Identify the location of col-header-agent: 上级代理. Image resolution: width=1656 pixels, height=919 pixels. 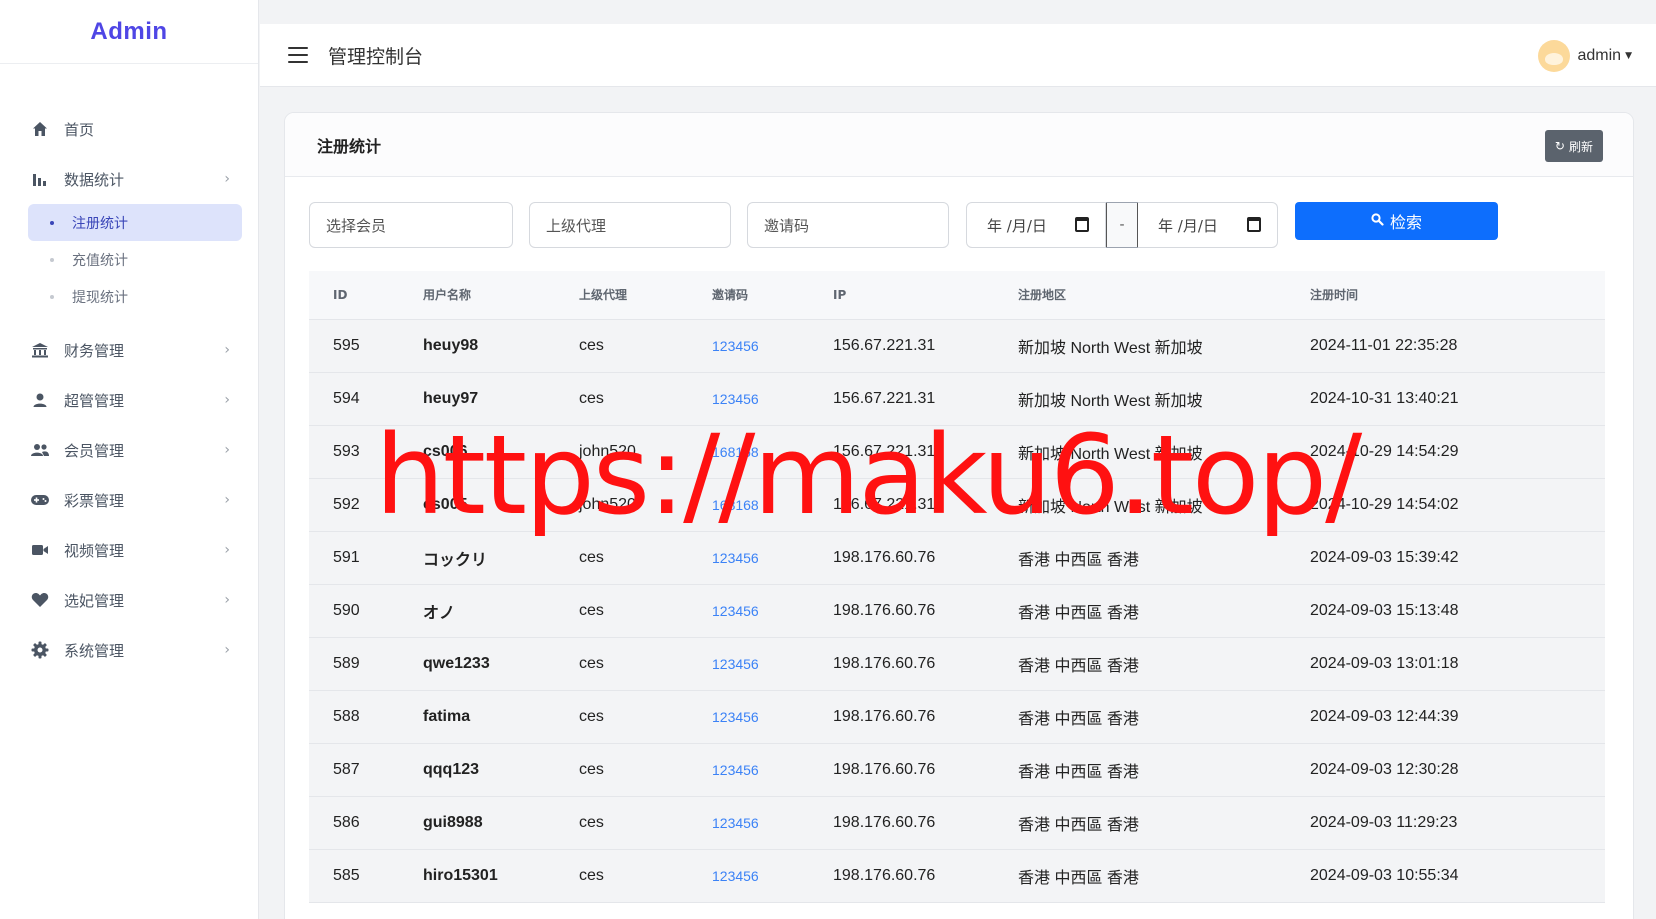
(645, 295).